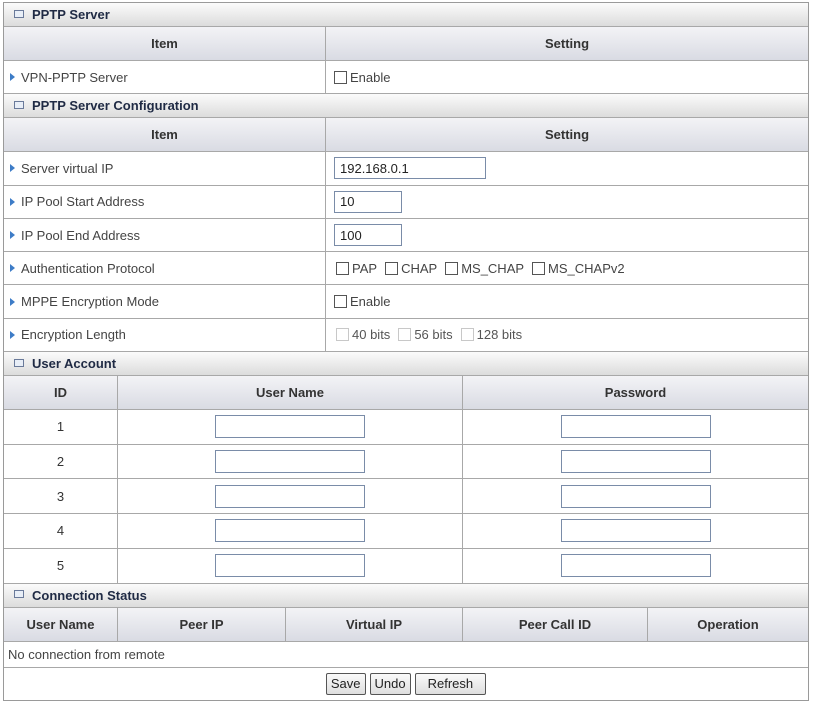 This screenshot has width=813, height=728. Describe the element at coordinates (406, 15) in the screenshot. I see `section-header-pptp-server: PPTP Server` at that location.